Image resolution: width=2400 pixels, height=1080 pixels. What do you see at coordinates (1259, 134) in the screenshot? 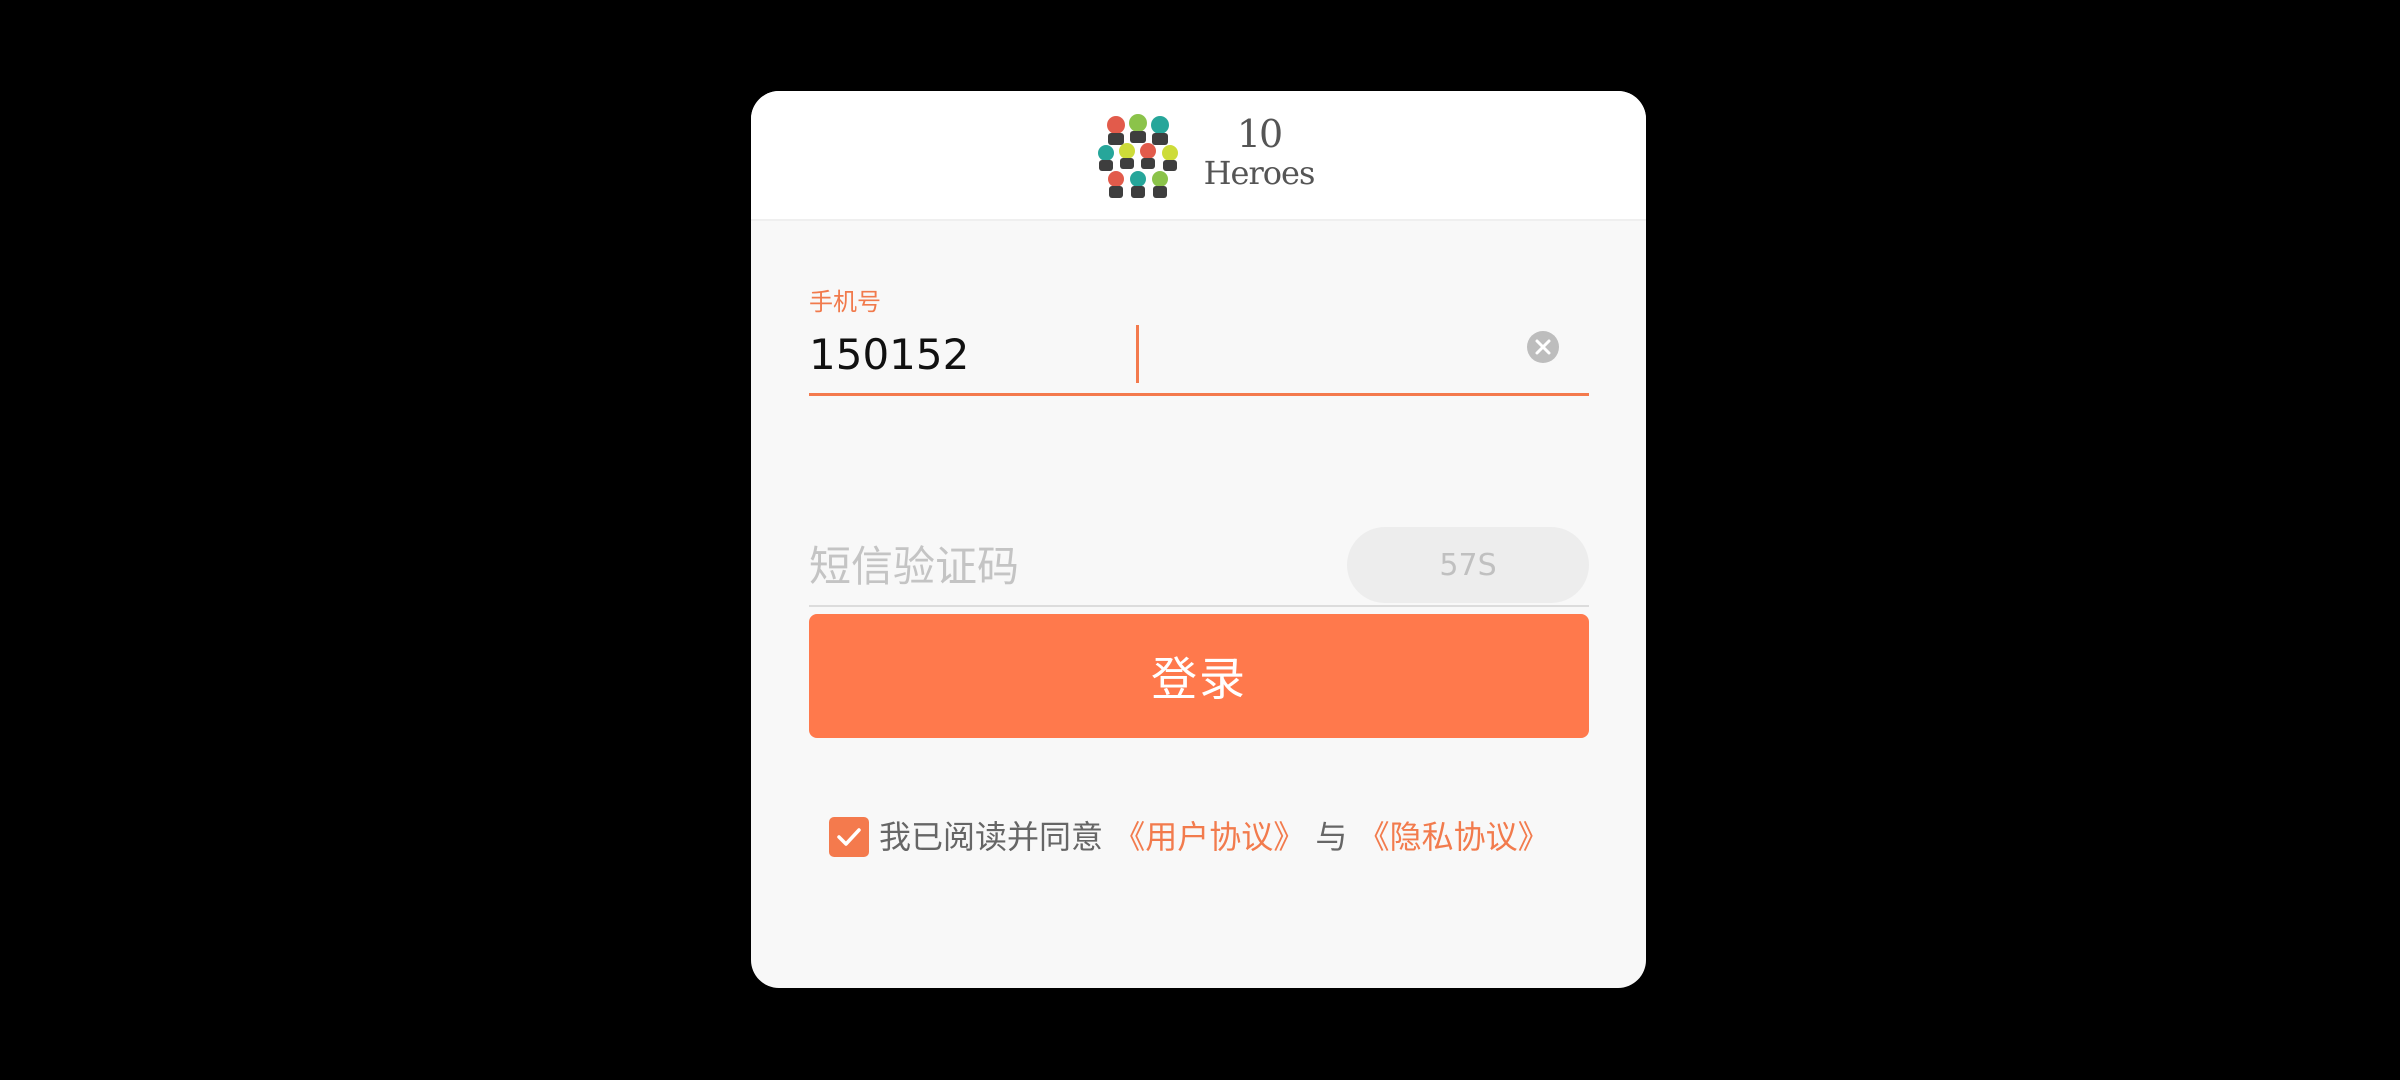
I see `brand-number: 10` at bounding box center [1259, 134].